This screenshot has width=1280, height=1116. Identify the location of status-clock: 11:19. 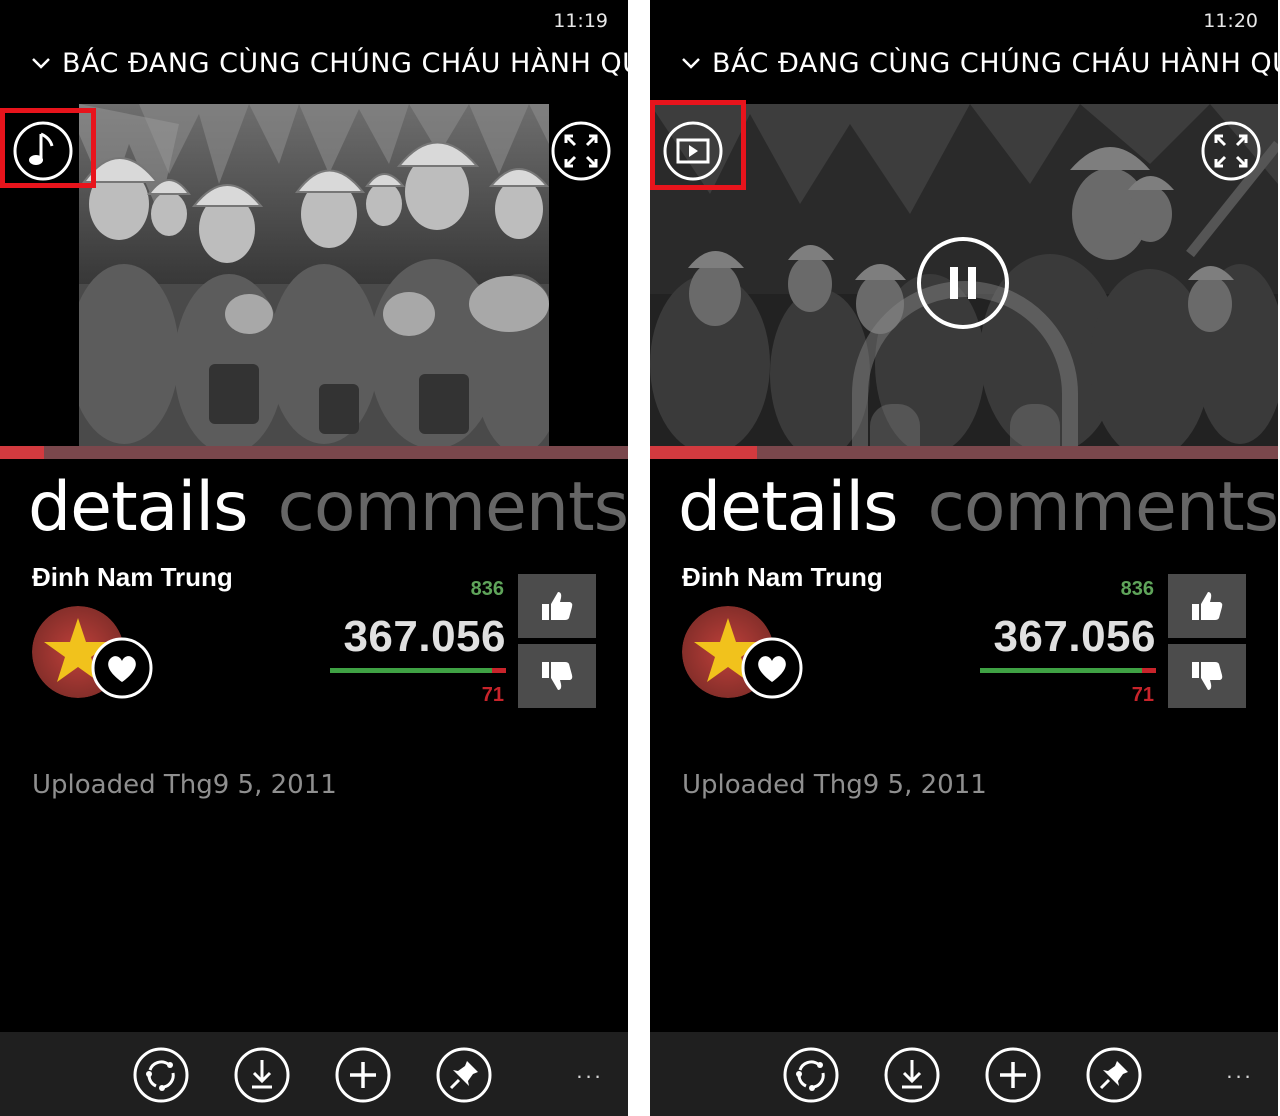
(580, 21).